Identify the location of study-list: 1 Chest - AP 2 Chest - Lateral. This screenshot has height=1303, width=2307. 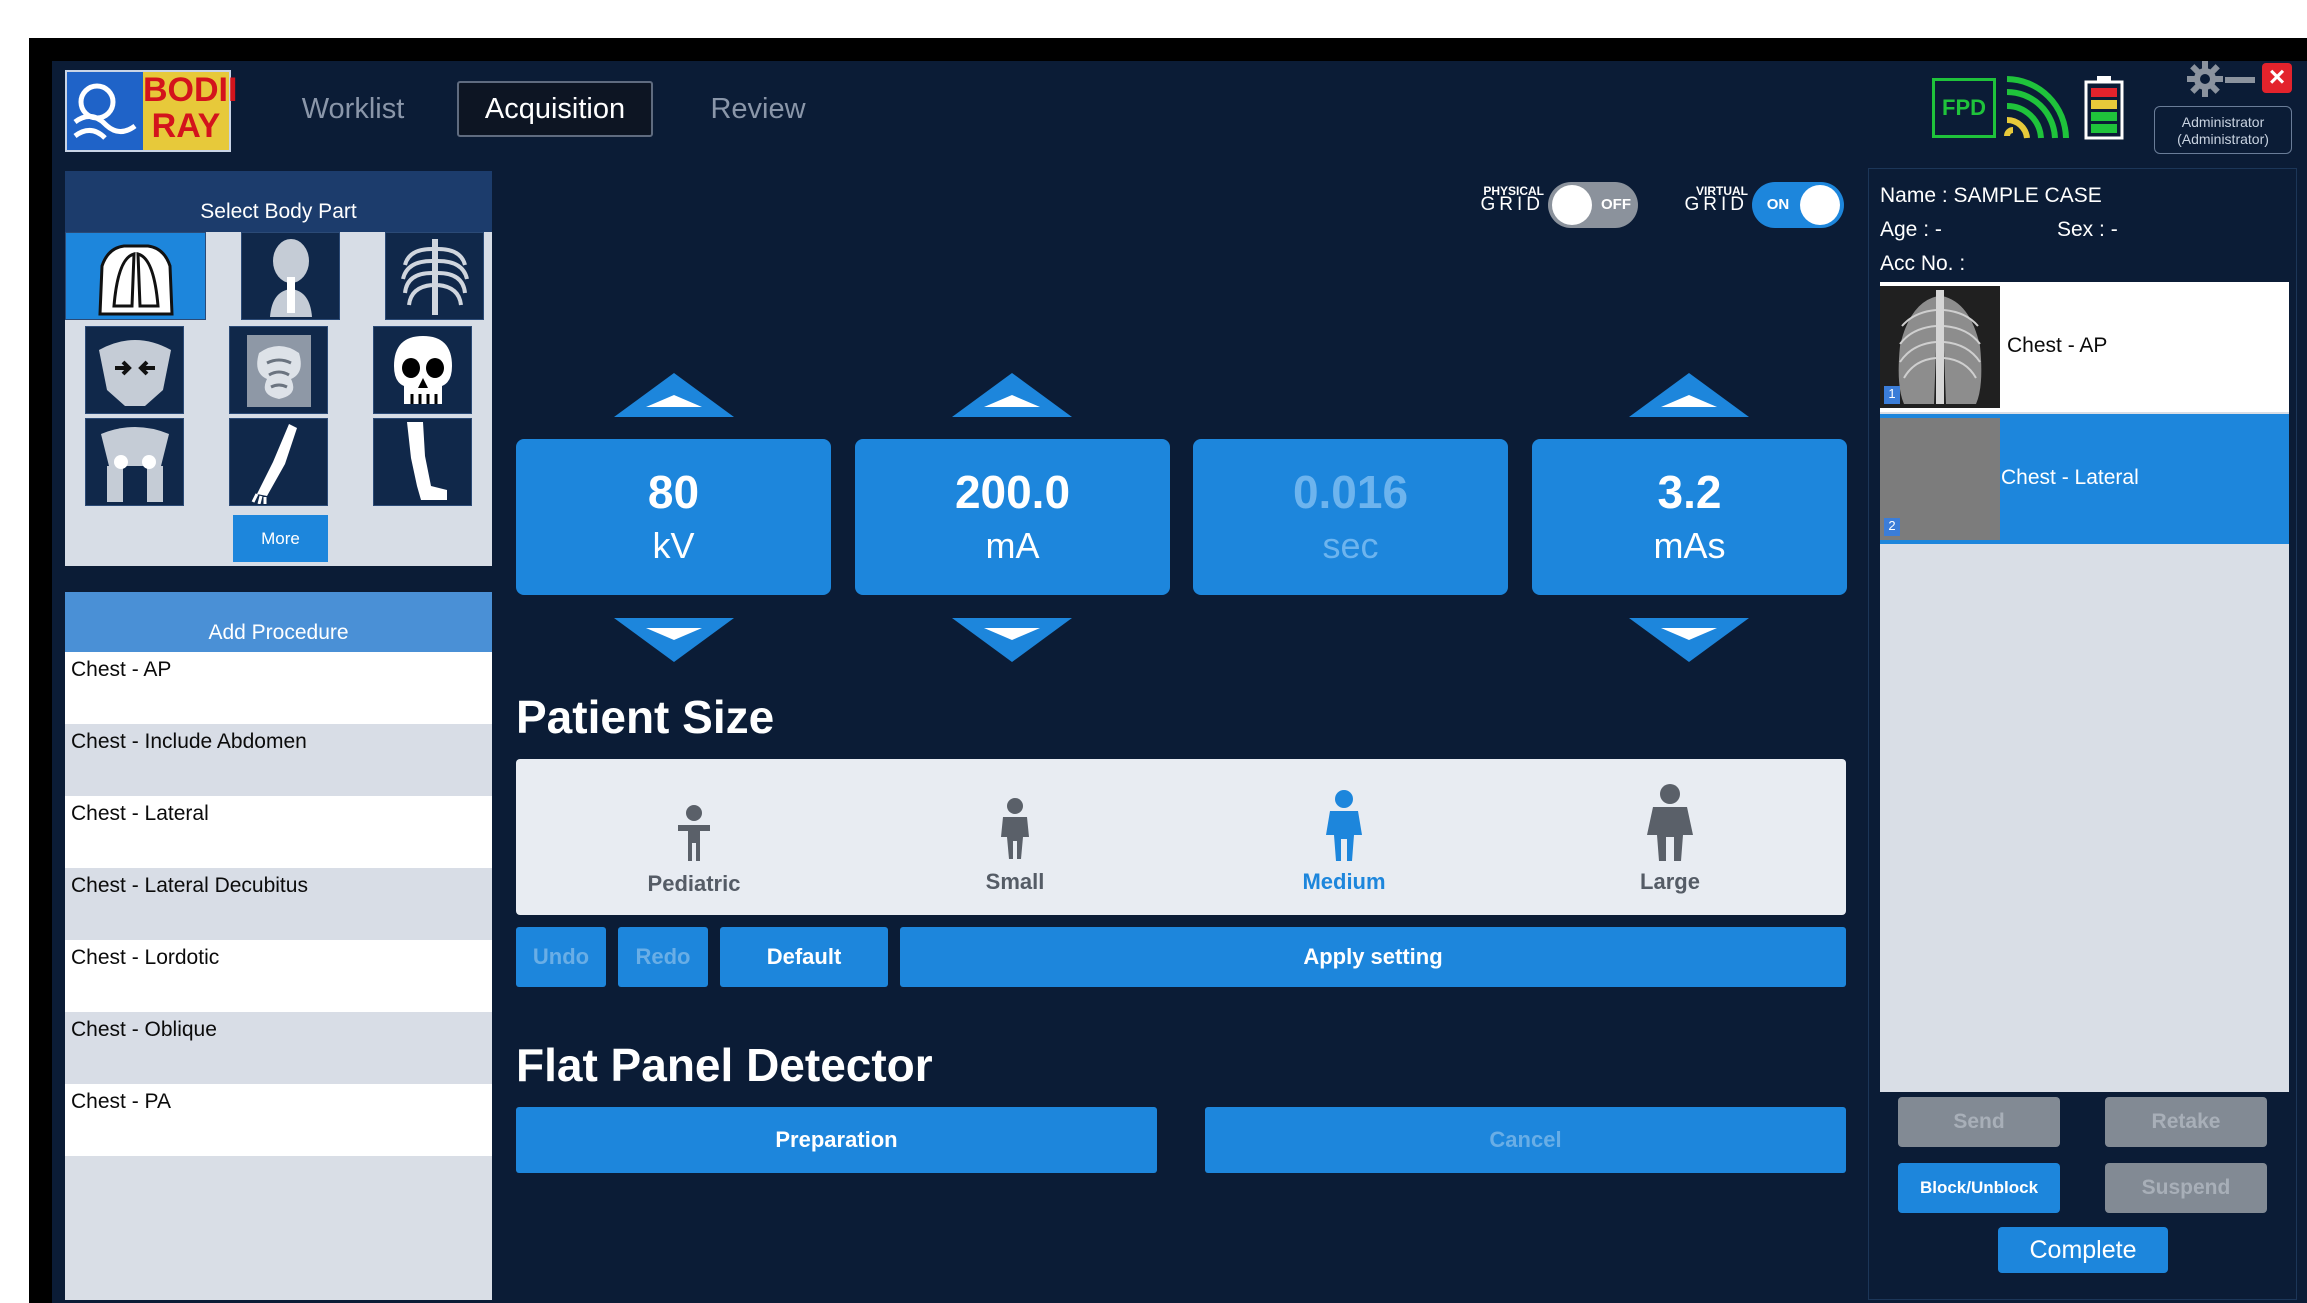
(2084, 687).